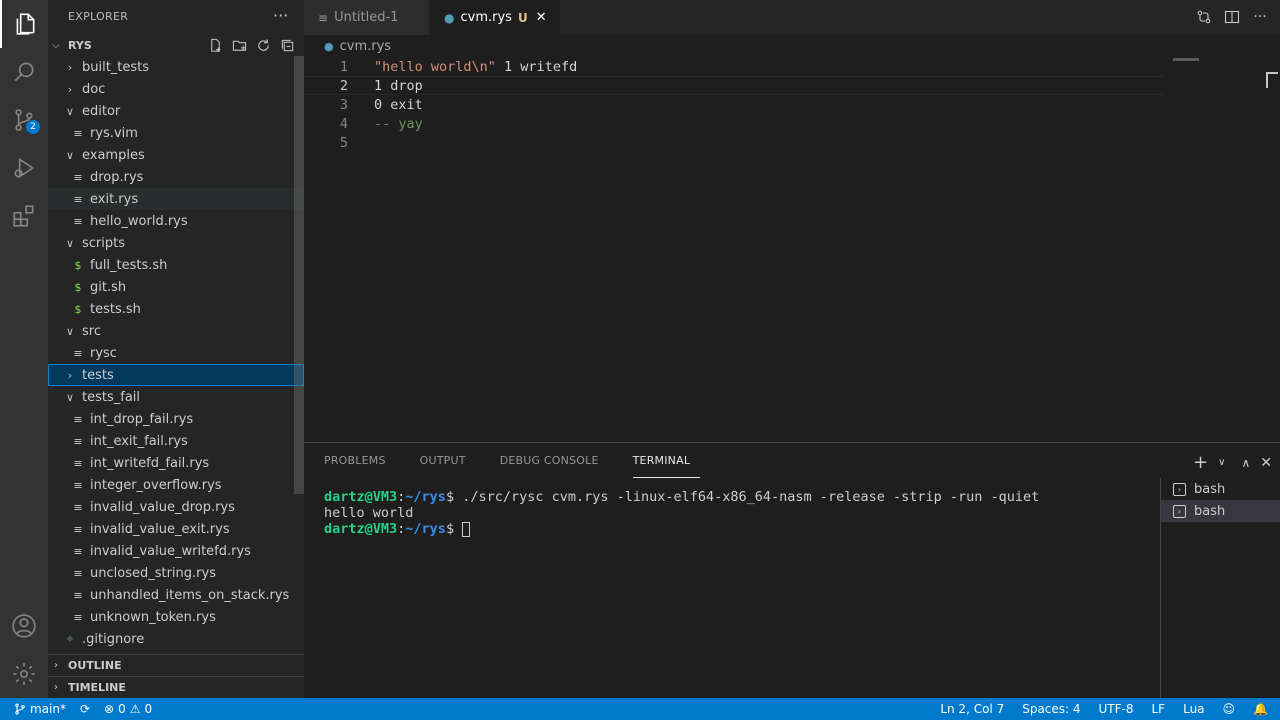  I want to click on tree-file: ≡ exit.rys, so click(176, 199).